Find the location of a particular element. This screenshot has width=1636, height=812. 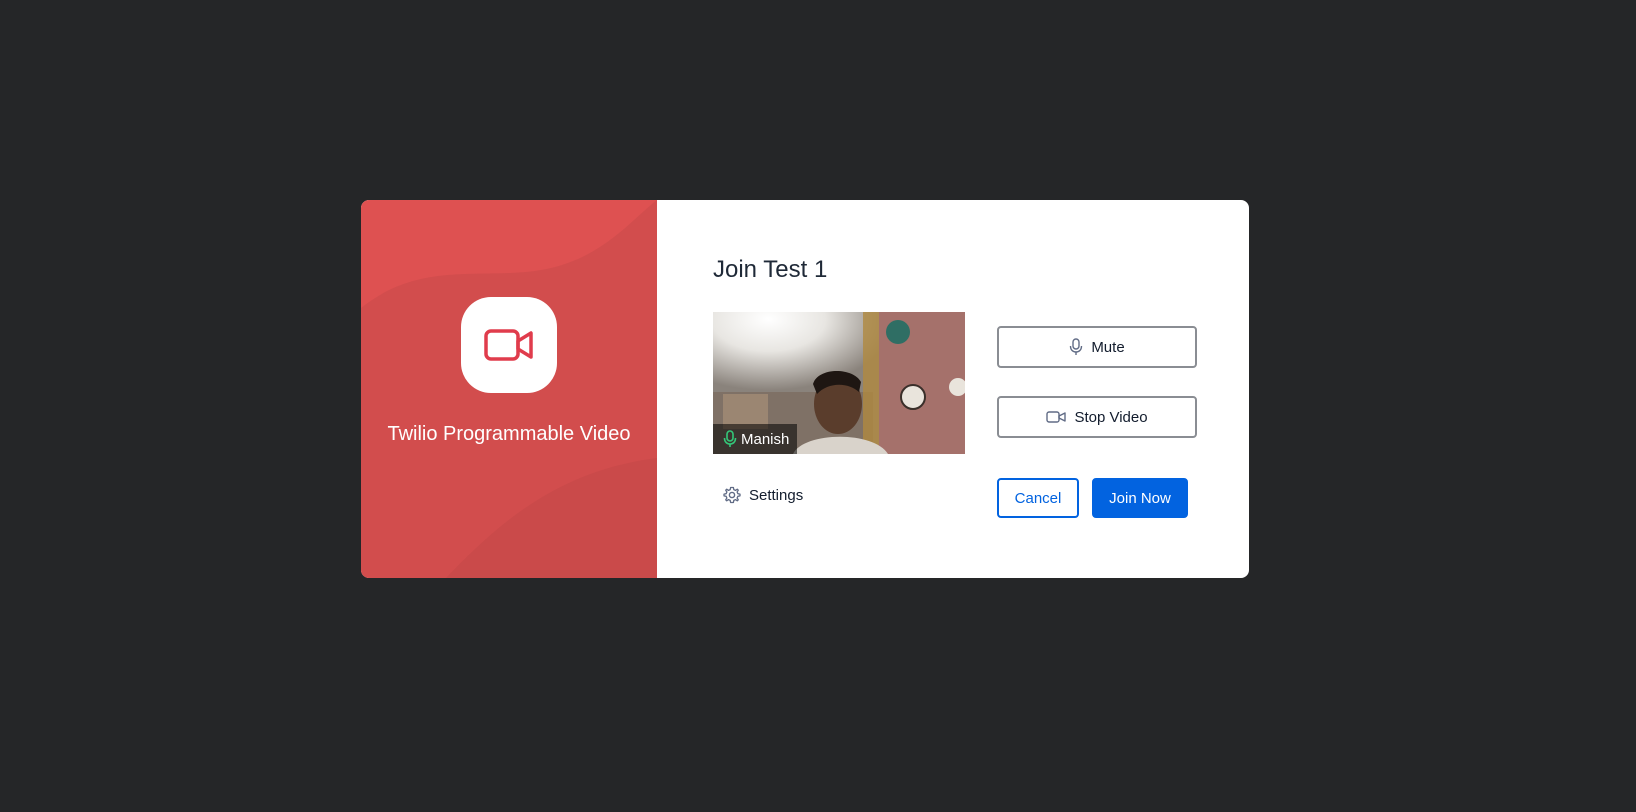

app-logo is located at coordinates (509, 345).